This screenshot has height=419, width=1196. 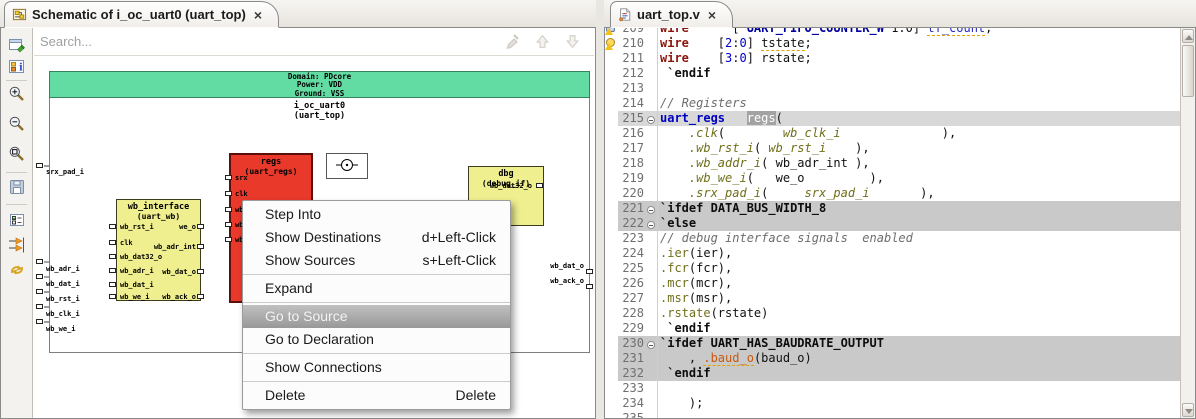 I want to click on code-text: .fcr(fcr),, so click(x=918, y=268).